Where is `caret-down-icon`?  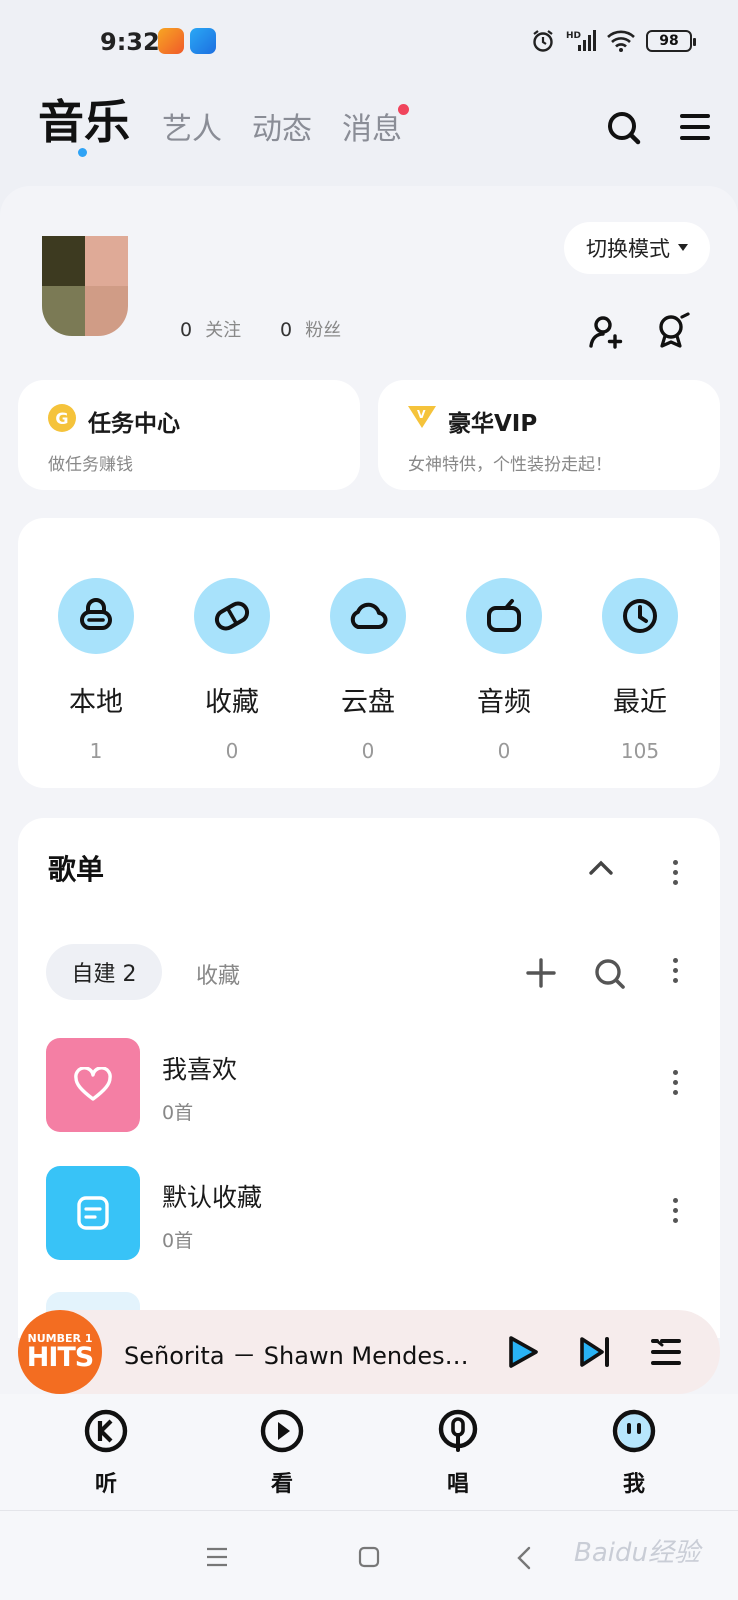
caret-down-icon is located at coordinates (683, 247).